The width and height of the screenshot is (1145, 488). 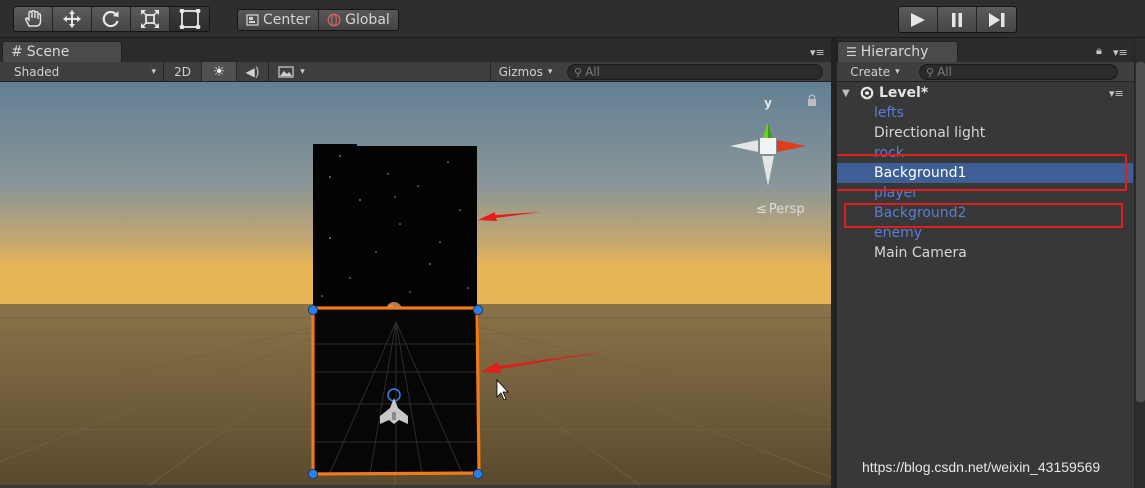 What do you see at coordinates (981, 467) in the screenshot?
I see `watermark-text: https://blog.csdn.net/weixin_43159569` at bounding box center [981, 467].